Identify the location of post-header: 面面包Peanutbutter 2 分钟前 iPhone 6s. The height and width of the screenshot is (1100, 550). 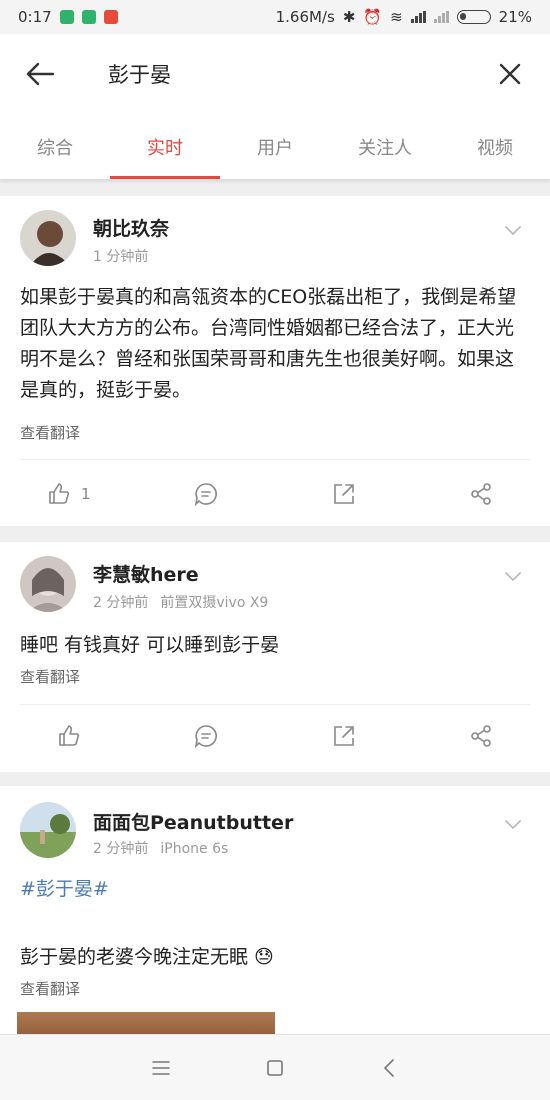
(275, 822).